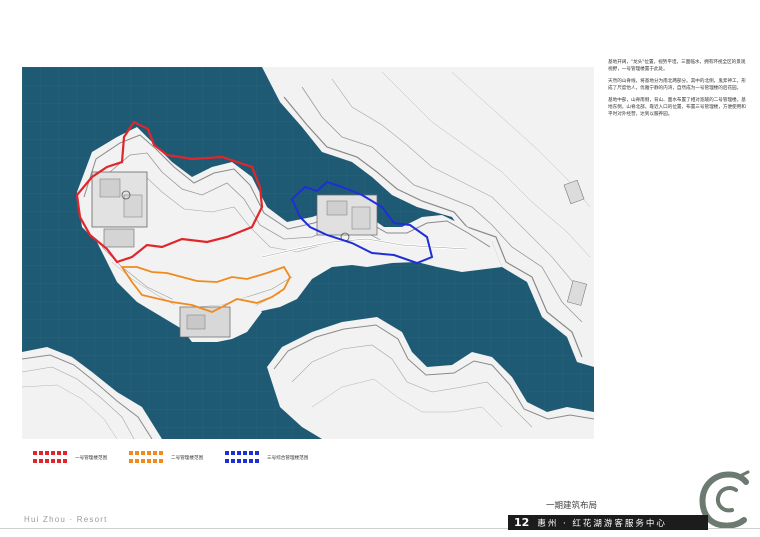  I want to click on legend-item-zone-3: 三号综合管理楼范围, so click(266, 458).